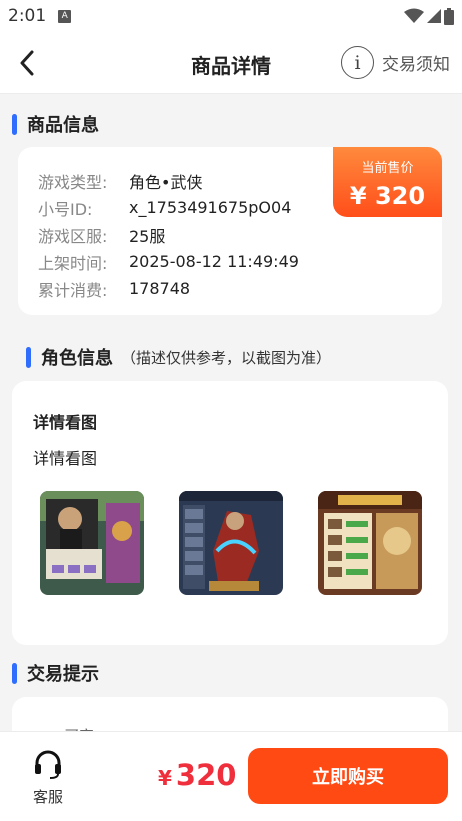 The height and width of the screenshot is (821, 462). What do you see at coordinates (210, 207) in the screenshot?
I see `info-value: x_1753491675pO04` at bounding box center [210, 207].